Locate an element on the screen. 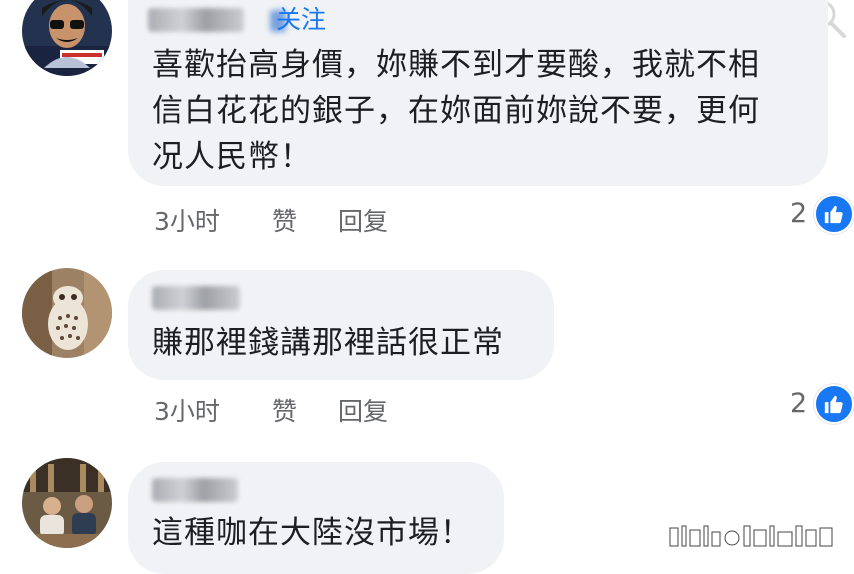 The height and width of the screenshot is (574, 854). comment-text-line: 信白花花的銀子，在妳面前妳說不要，更何 is located at coordinates (456, 111).